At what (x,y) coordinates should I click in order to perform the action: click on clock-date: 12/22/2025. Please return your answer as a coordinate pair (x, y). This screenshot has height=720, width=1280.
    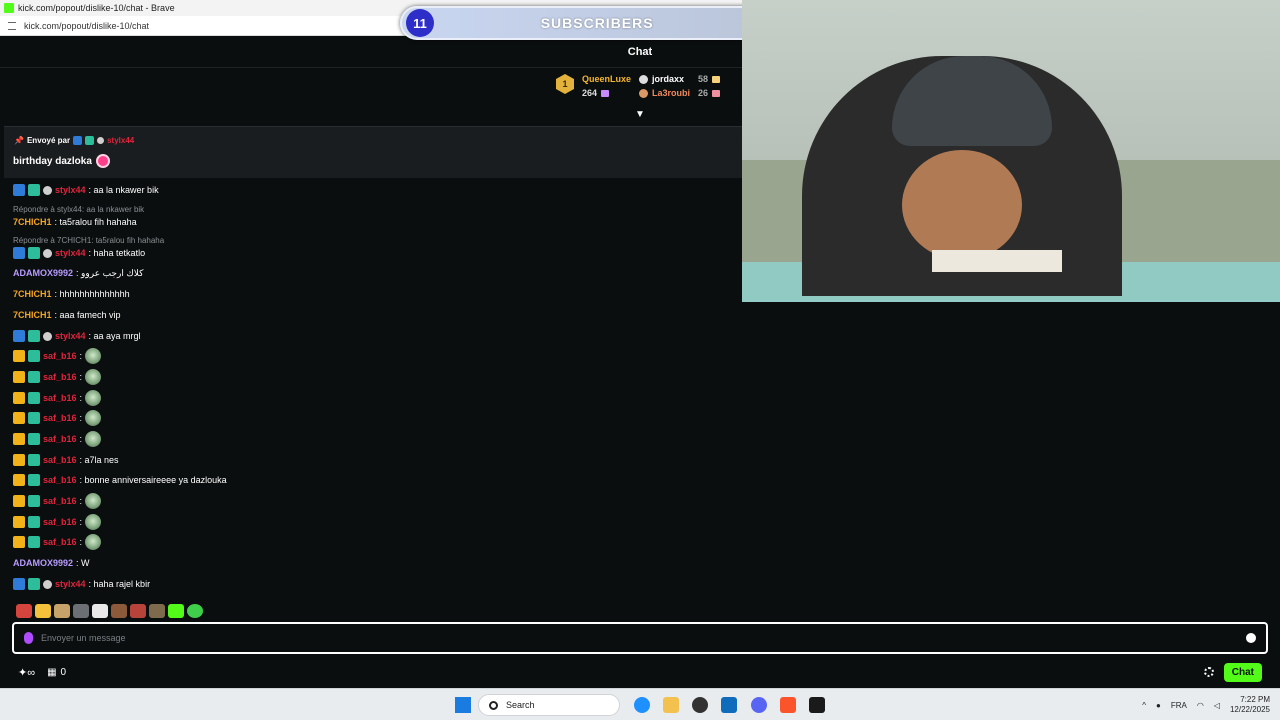
    Looking at the image, I should click on (1249, 709).